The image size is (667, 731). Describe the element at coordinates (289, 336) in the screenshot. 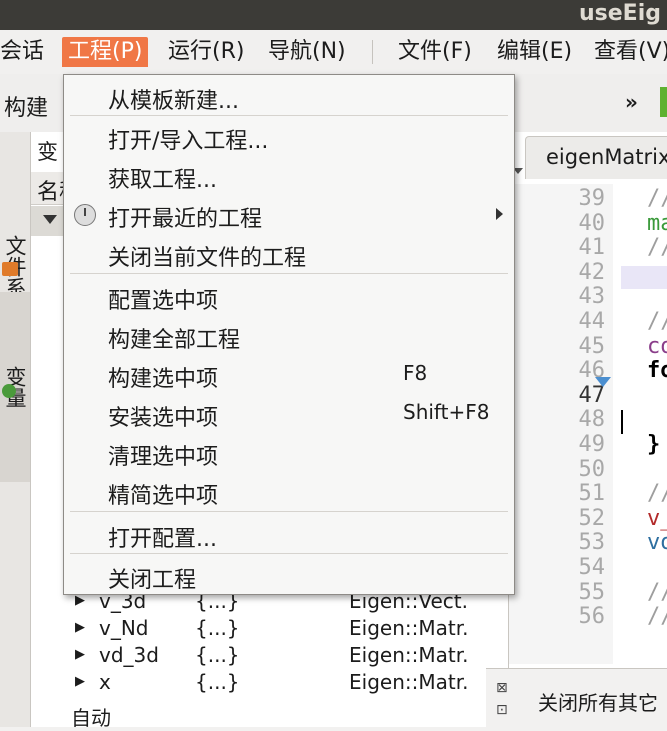

I see `menu-item-build-all-projects: 构建全部工程` at that location.